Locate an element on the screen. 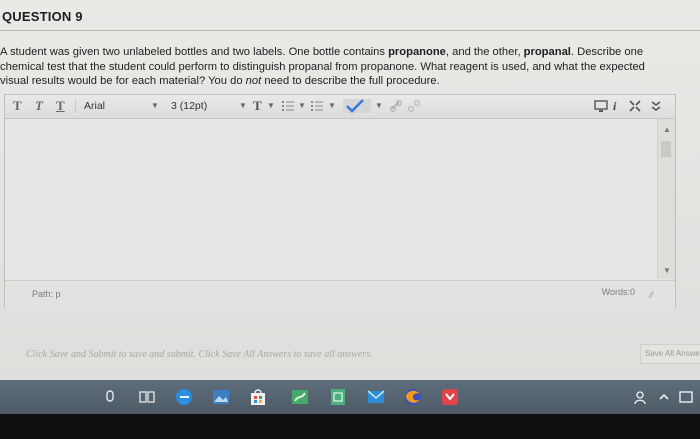 This screenshot has height=439, width=700. question-emphasis-not: not is located at coordinates (253, 81).